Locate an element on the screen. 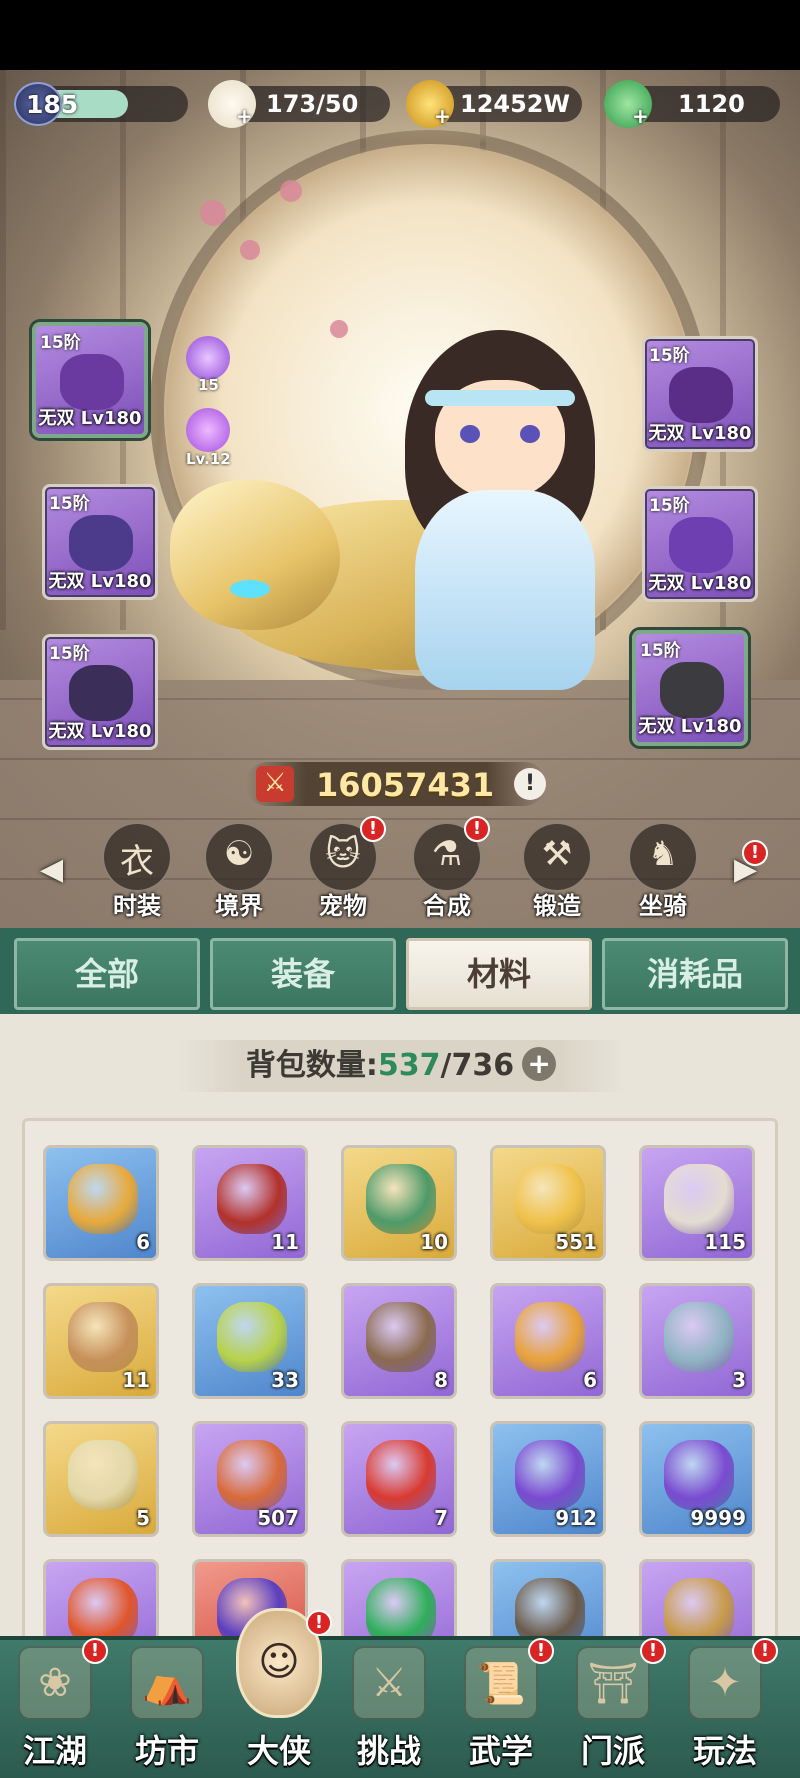 This screenshot has height=1778, width=800. spirit-gem-icon is located at coordinates (208, 358).